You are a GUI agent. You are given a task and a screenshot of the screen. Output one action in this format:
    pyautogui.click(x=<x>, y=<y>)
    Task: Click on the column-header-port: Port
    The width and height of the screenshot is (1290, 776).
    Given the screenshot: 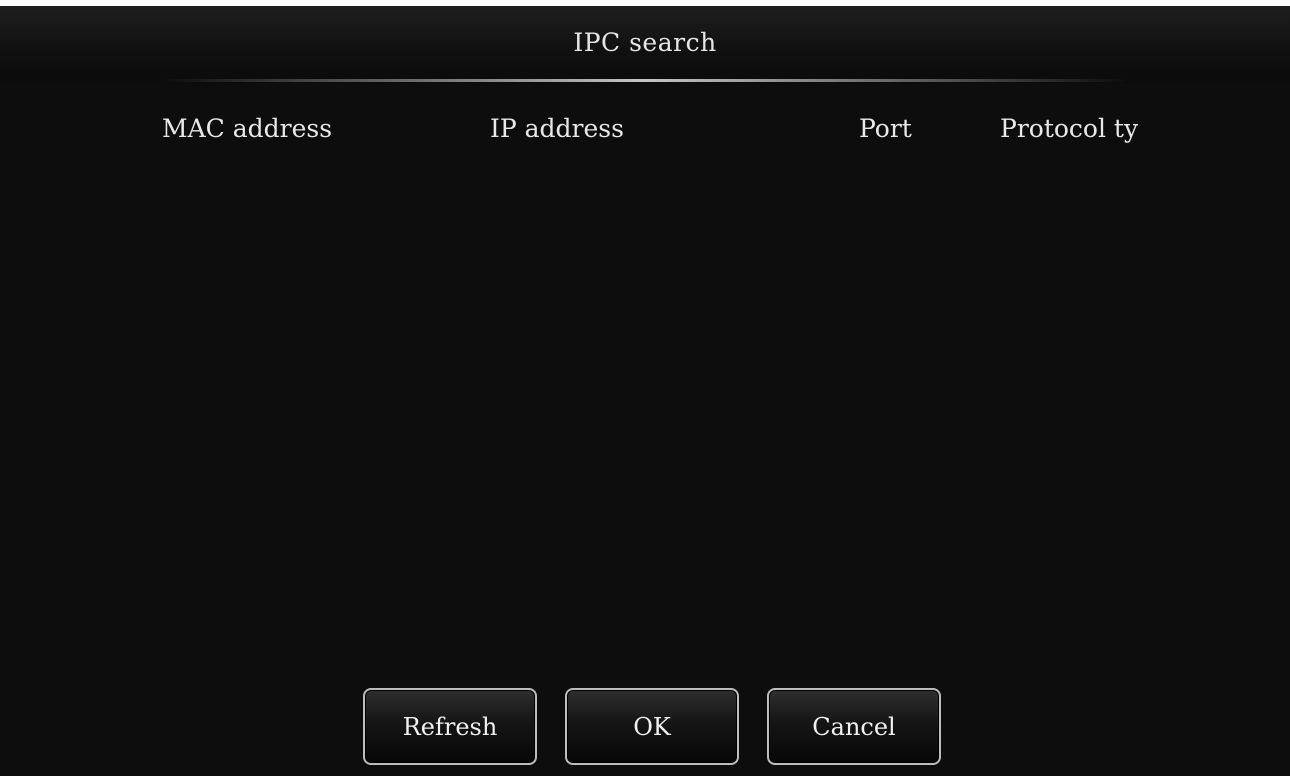 What is the action you would take?
    pyautogui.click(x=885, y=128)
    